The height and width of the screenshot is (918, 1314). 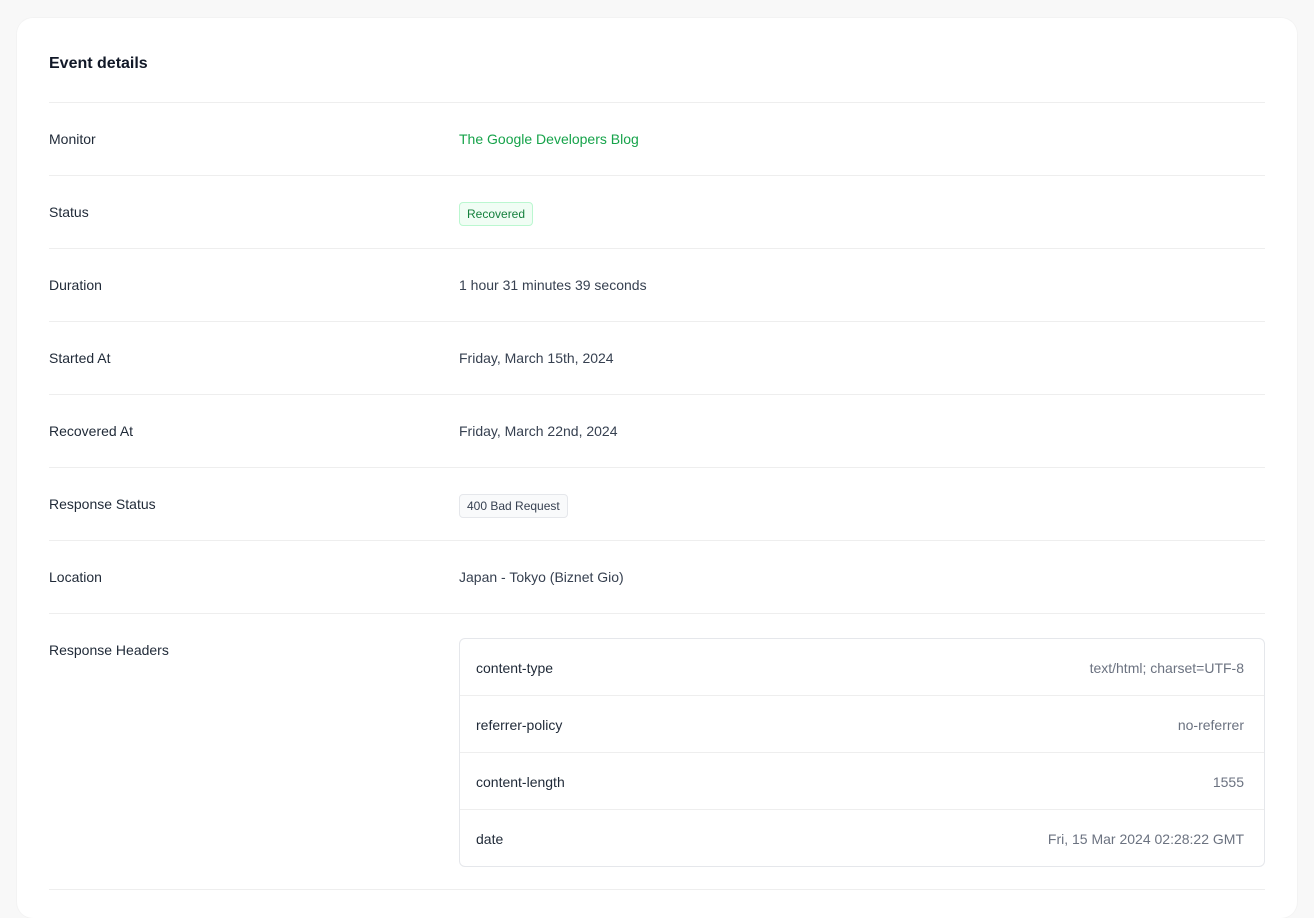 What do you see at coordinates (657, 503) in the screenshot?
I see `row-response-status: Response Status 400 Bad Request` at bounding box center [657, 503].